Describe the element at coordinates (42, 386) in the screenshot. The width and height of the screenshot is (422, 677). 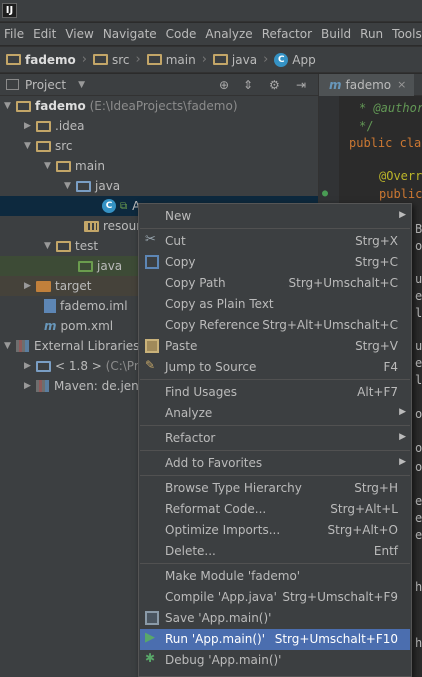
I see `library-icon` at that location.